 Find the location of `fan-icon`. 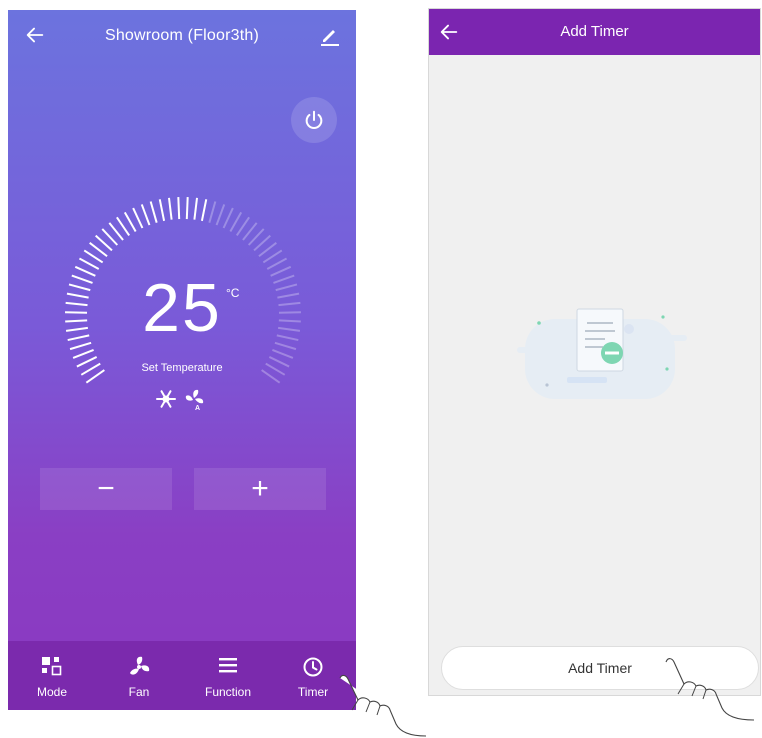

fan-icon is located at coordinates (140, 665).